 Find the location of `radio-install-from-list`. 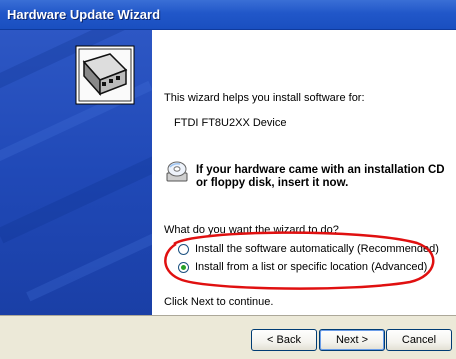

radio-install-from-list is located at coordinates (183, 267).